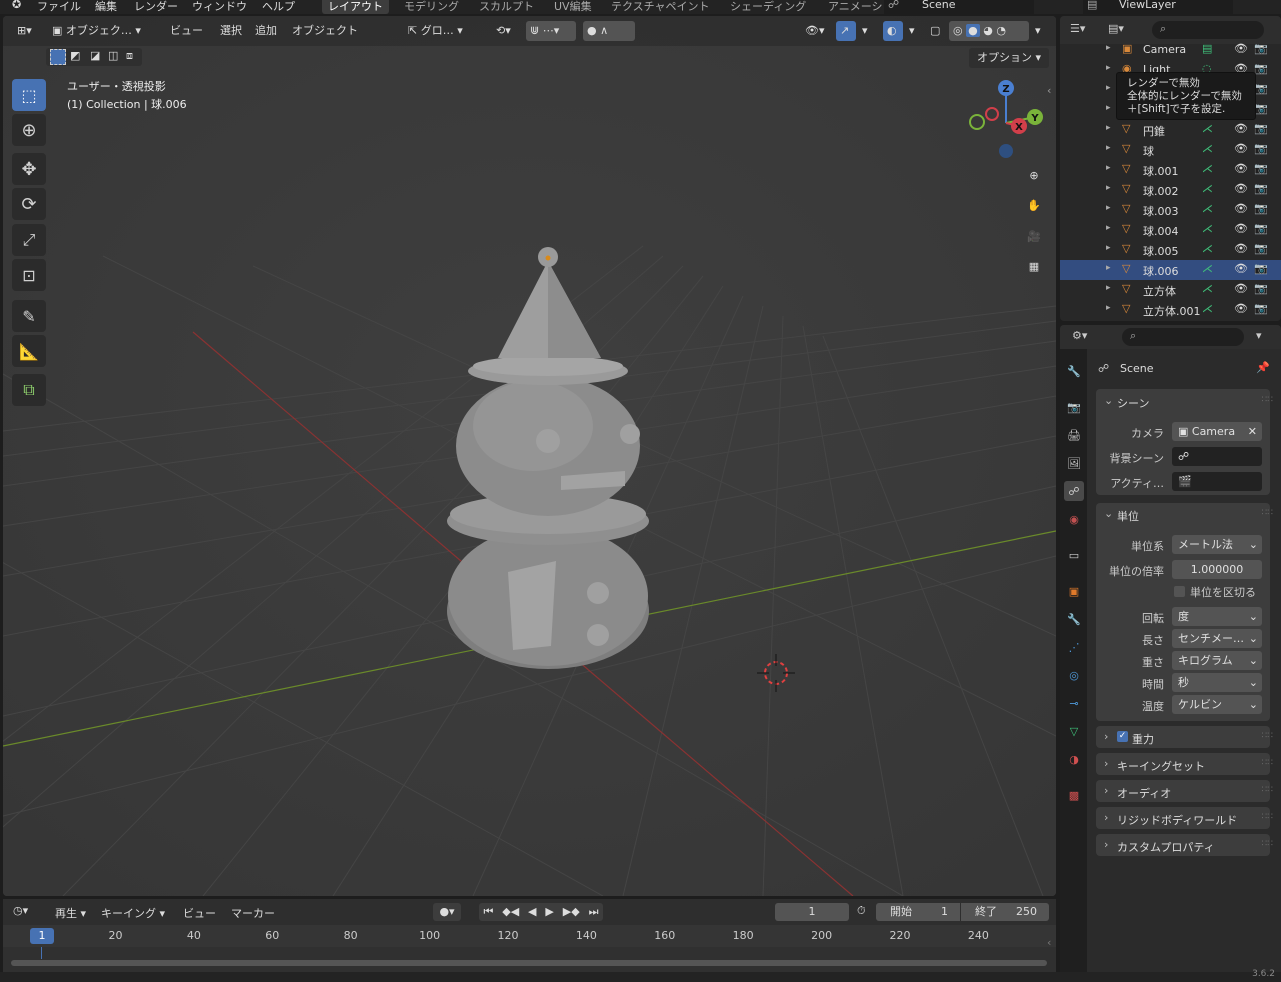 The image size is (1281, 982). Describe the element at coordinates (865, 31) in the screenshot. I see `gizmo-dropdown: ▾` at that location.